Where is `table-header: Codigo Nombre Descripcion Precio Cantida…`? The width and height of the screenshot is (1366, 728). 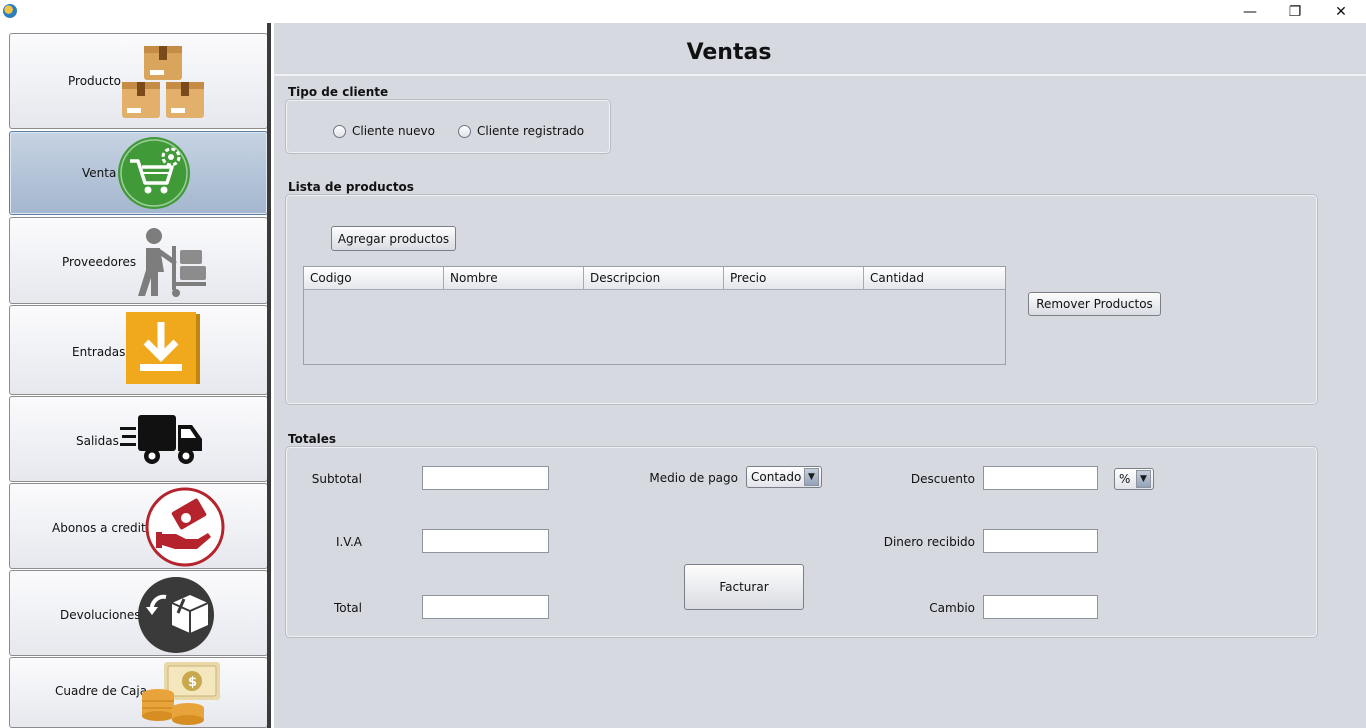
table-header: Codigo Nombre Descripcion Precio Cantida… is located at coordinates (654, 278).